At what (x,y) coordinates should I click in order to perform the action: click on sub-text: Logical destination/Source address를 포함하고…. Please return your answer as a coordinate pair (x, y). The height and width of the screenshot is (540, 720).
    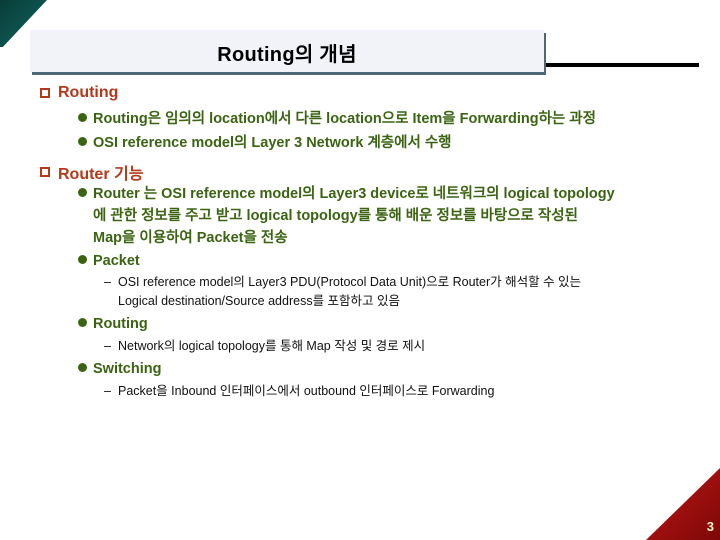
    Looking at the image, I should click on (259, 301).